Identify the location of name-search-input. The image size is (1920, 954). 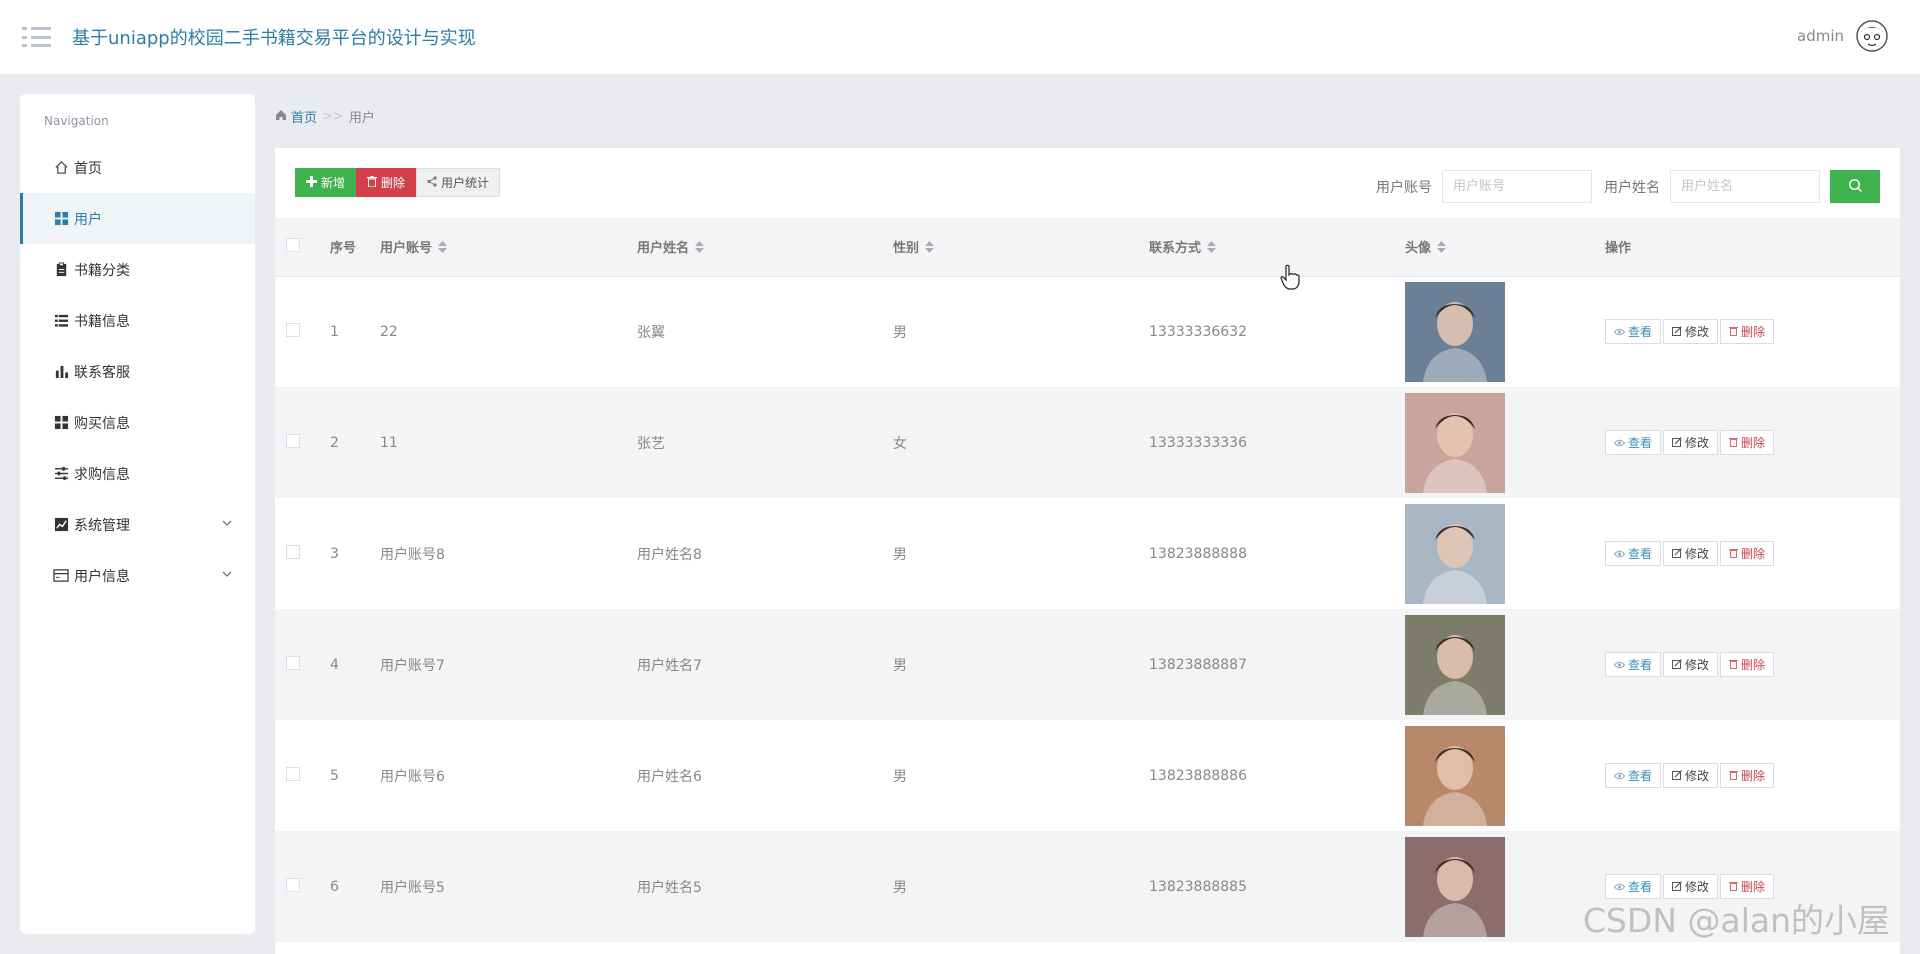
(1745, 186).